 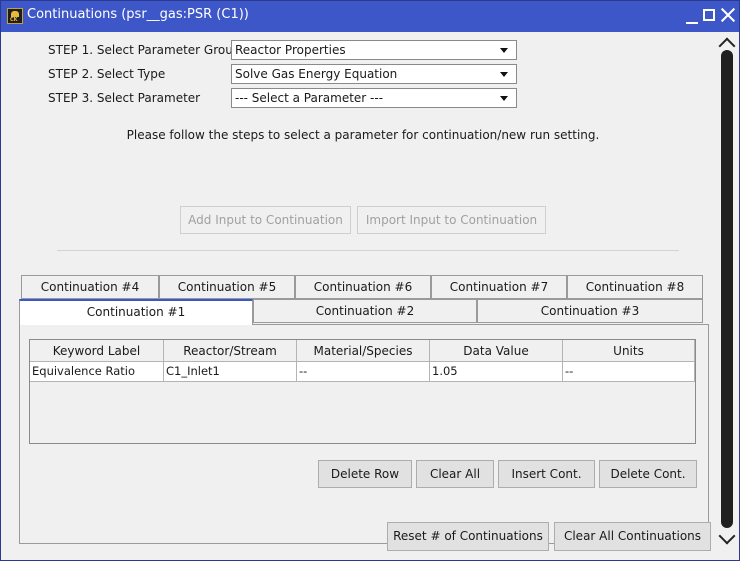 I want to click on vertical-scrollbar, so click(x=727, y=293).